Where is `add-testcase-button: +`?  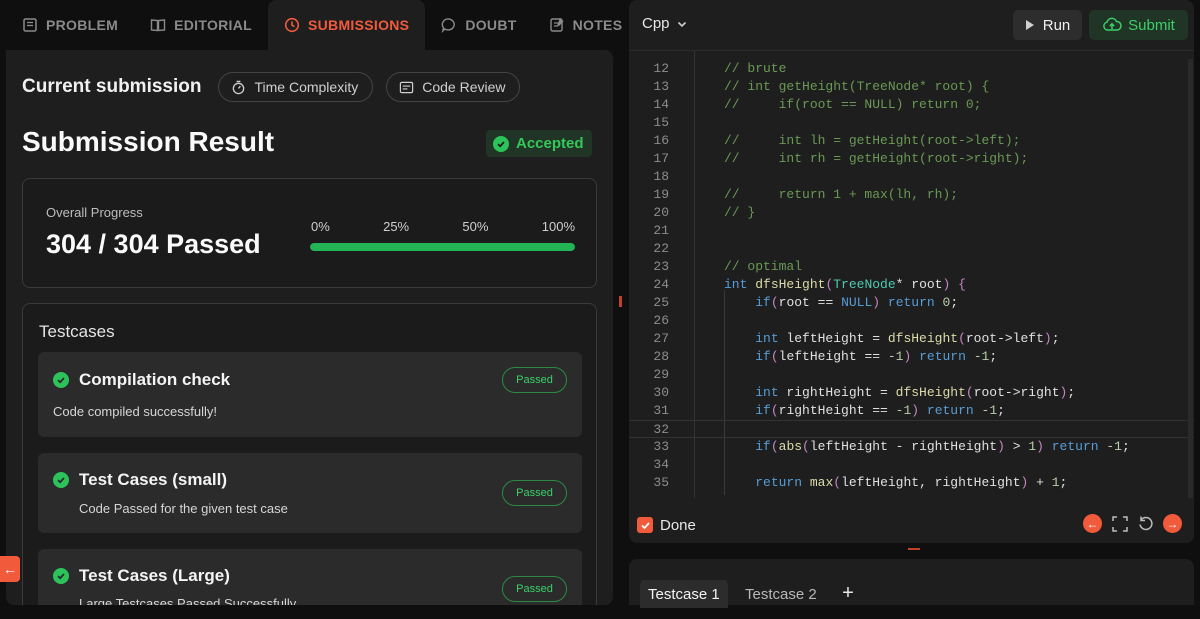
add-testcase-button: + is located at coordinates (848, 593).